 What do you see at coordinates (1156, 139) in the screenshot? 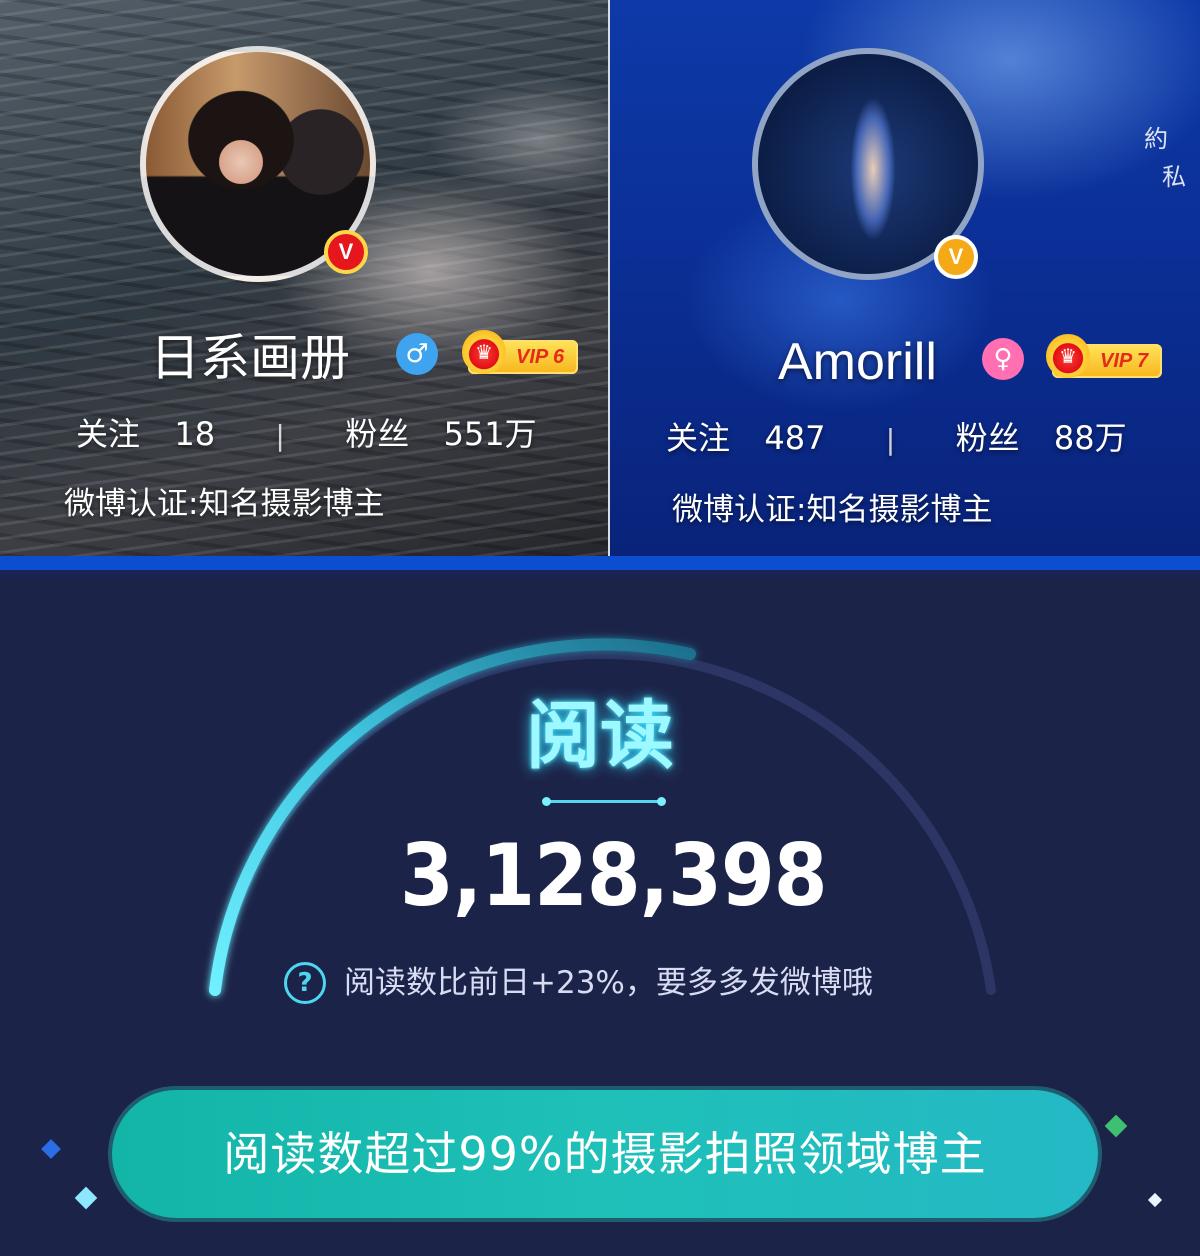
I see `side-text: 約` at bounding box center [1156, 139].